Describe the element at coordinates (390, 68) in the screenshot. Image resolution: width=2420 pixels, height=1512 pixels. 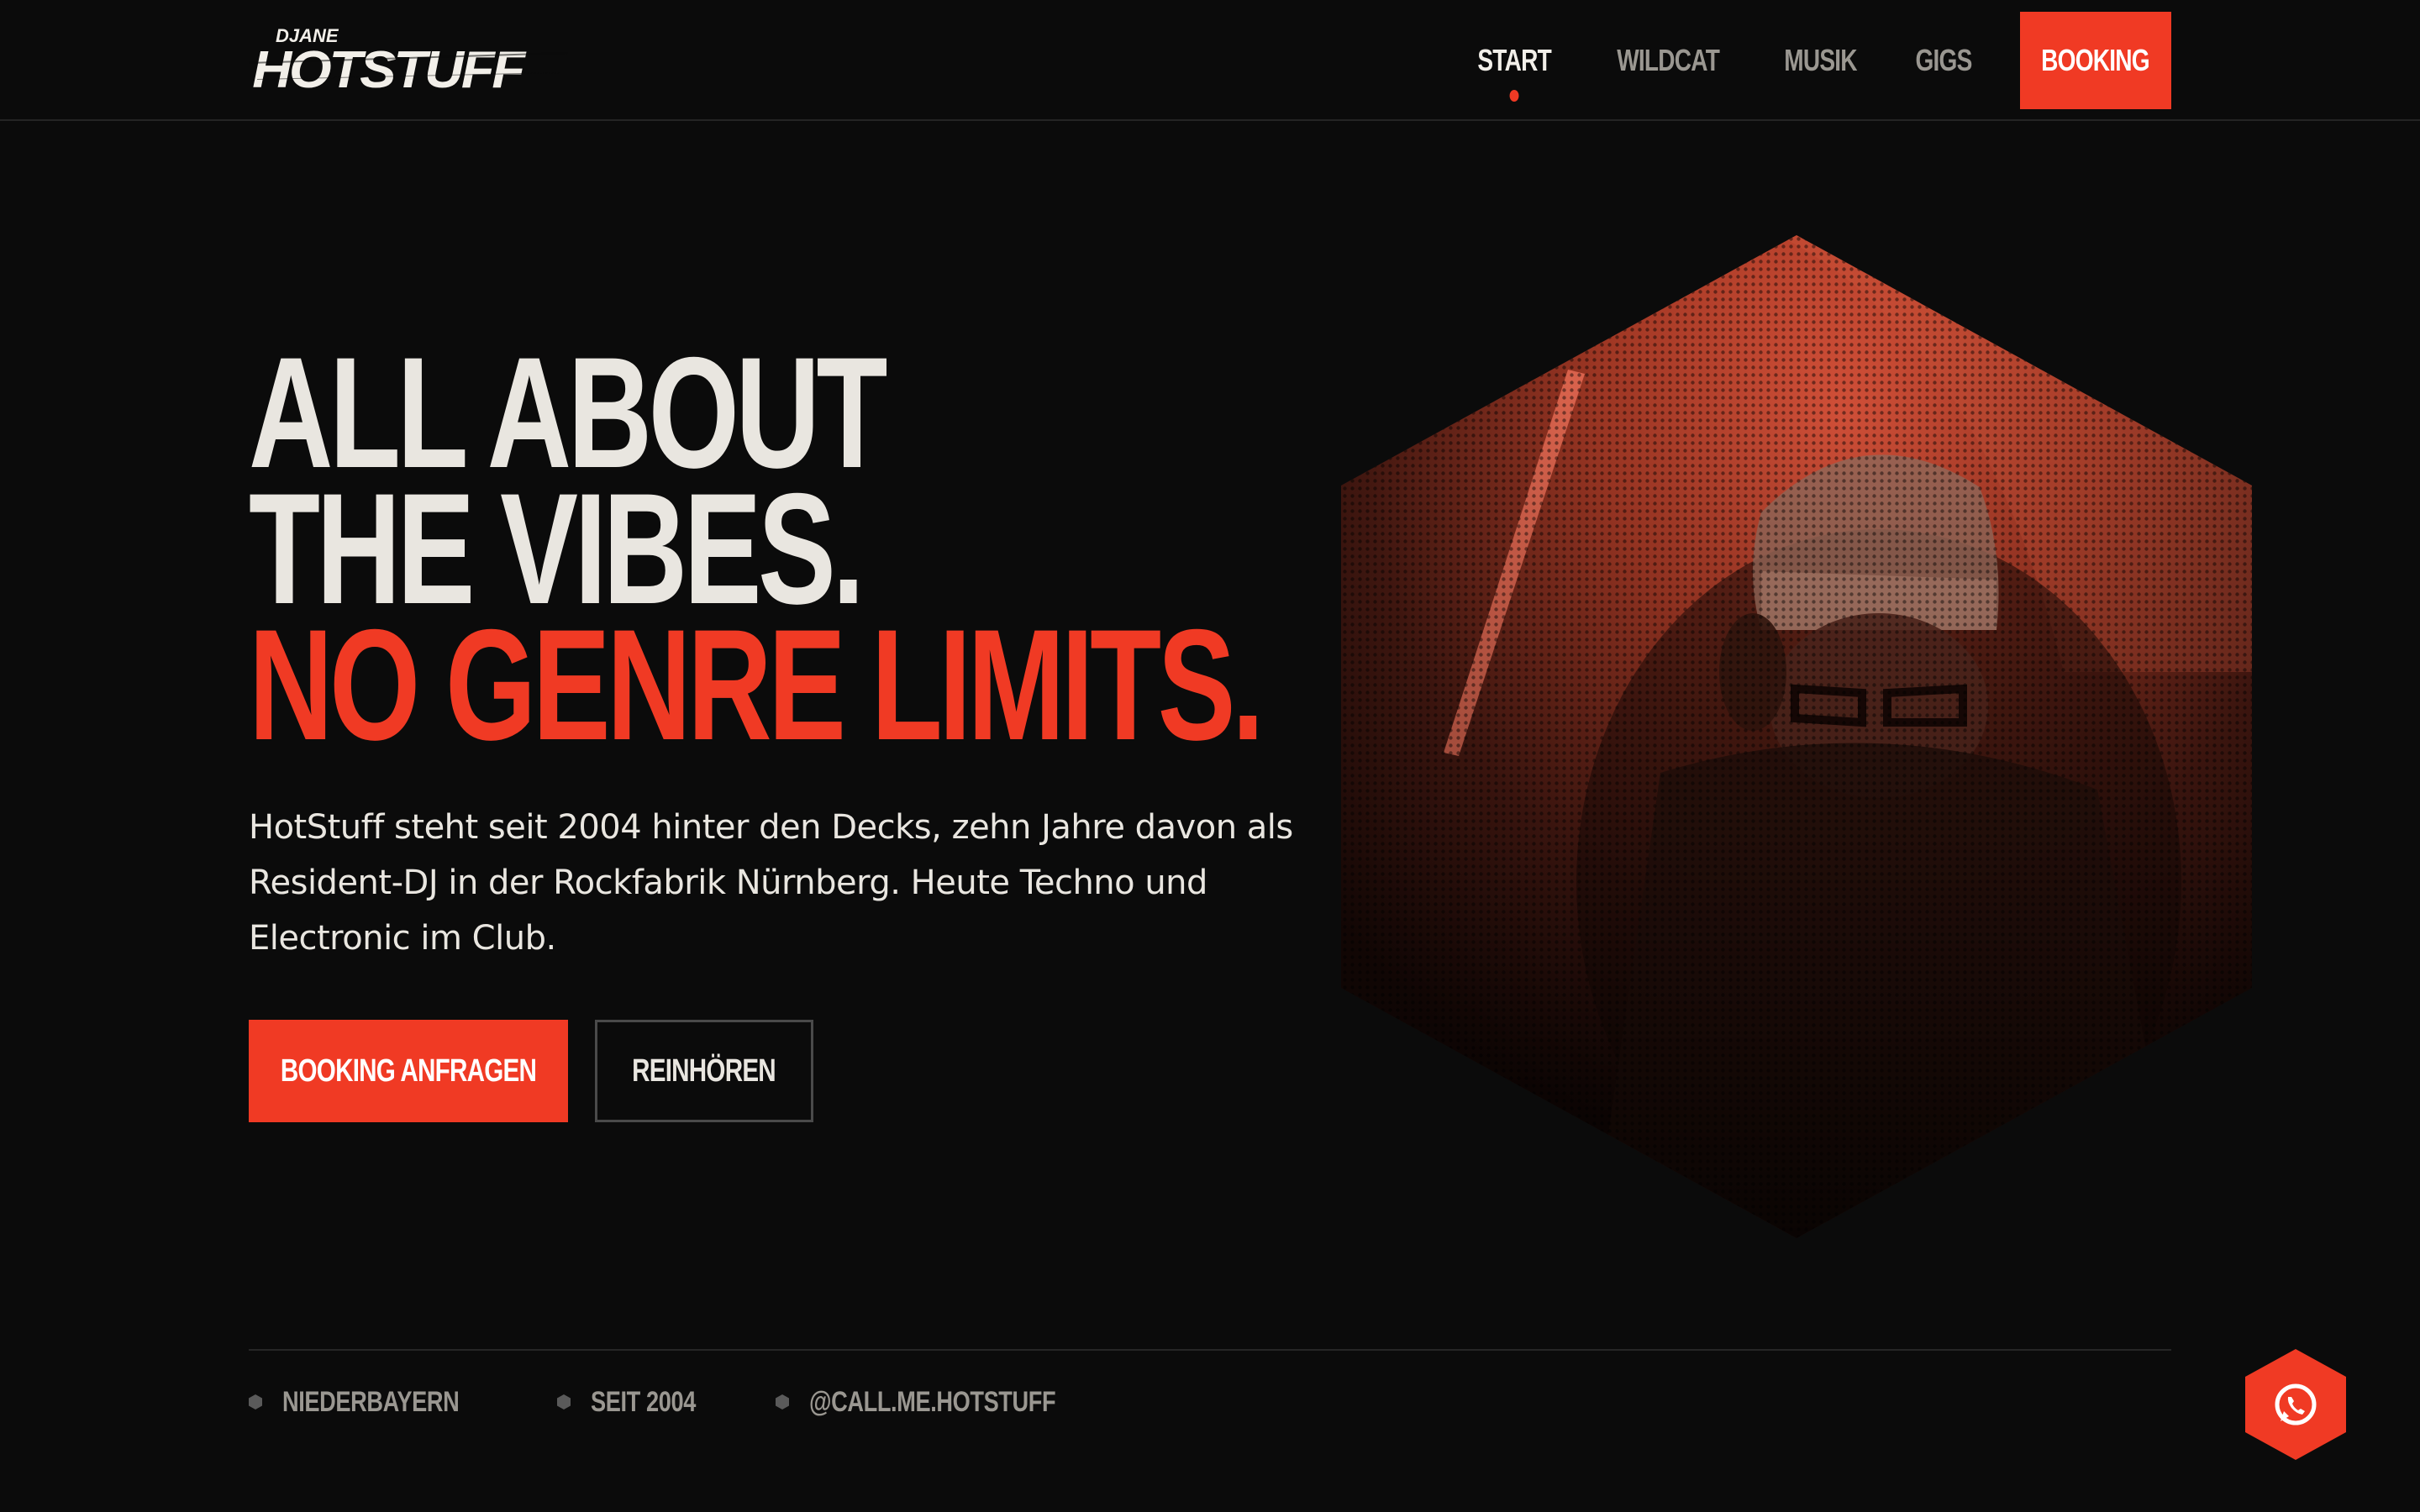
I see `logo-text: HOTSTUFF` at that location.